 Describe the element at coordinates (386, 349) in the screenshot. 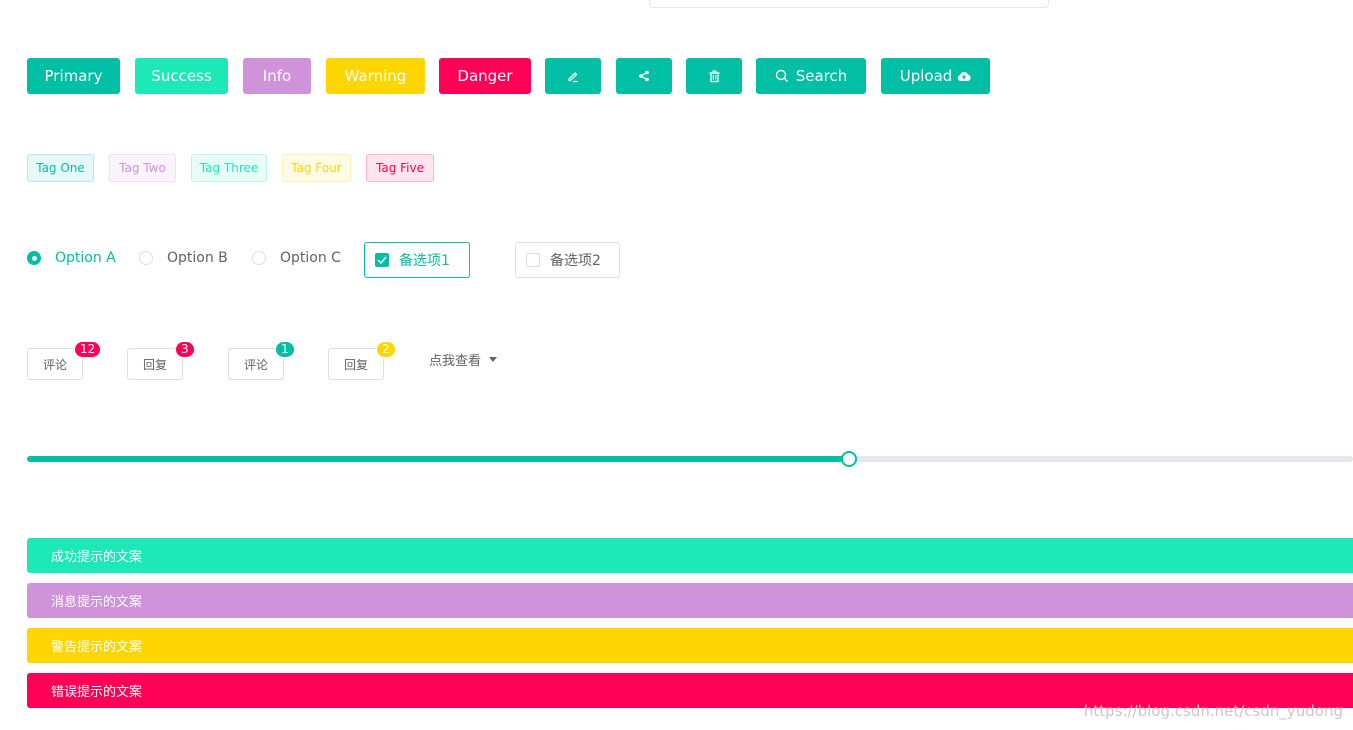

I see `badge-count: 2` at that location.